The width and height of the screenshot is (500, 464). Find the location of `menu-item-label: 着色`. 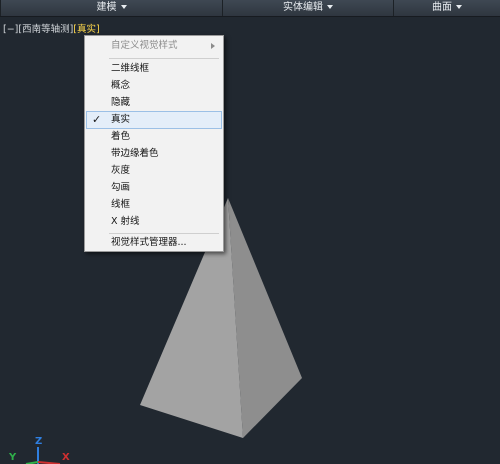

menu-item-label: 着色 is located at coordinates (121, 136).